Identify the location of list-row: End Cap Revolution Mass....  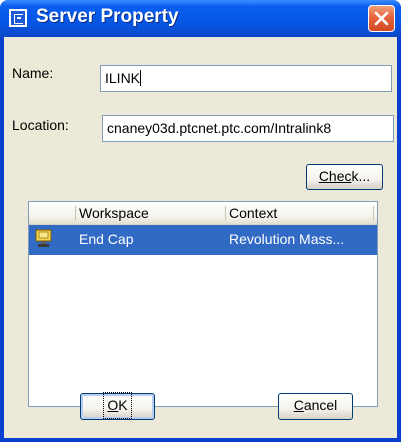
(203, 240).